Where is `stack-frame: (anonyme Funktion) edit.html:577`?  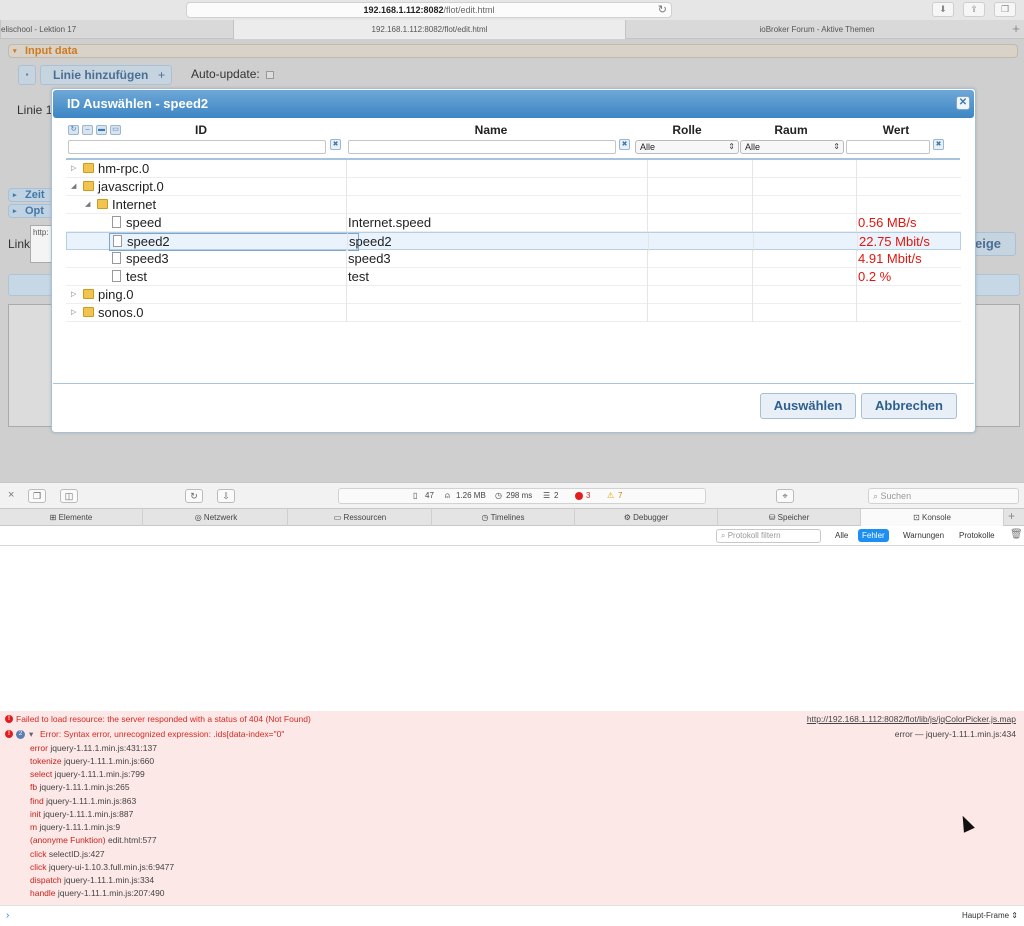 stack-frame: (anonyme Funktion) edit.html:577 is located at coordinates (93, 840).